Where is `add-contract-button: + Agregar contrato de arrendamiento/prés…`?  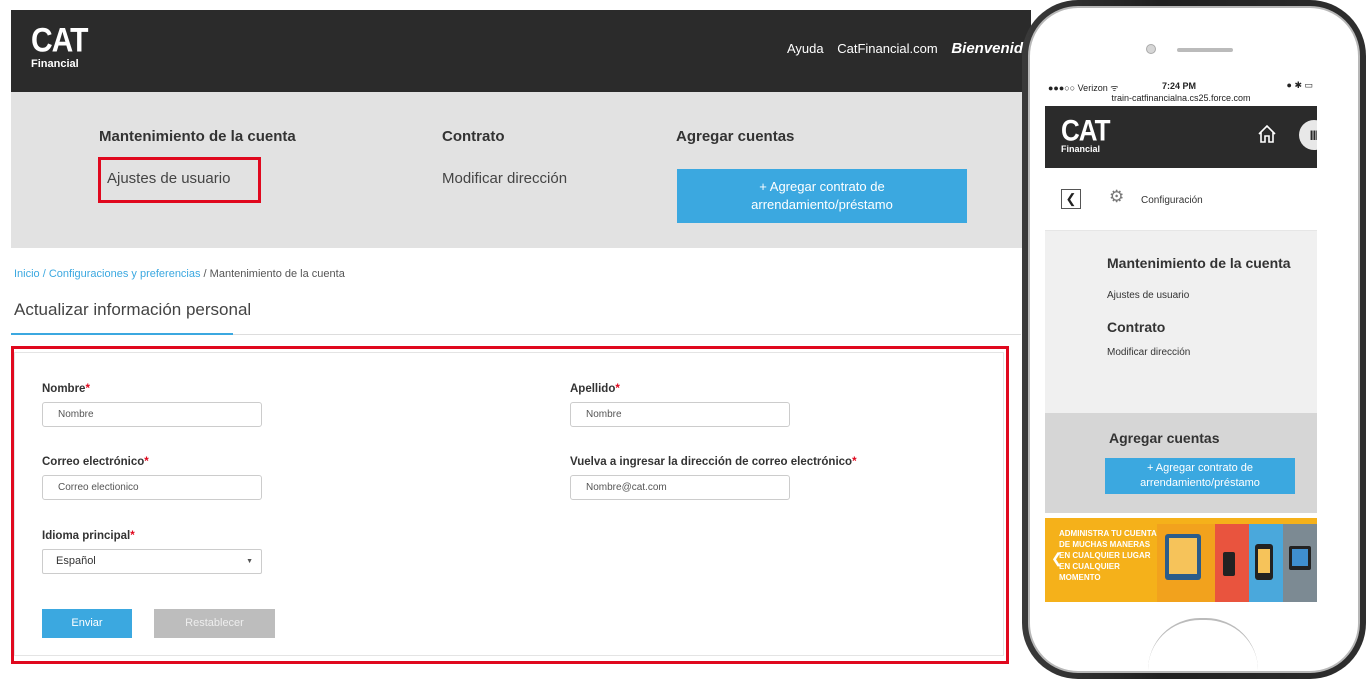
add-contract-button: + Agregar contrato de arrendamiento/prés… is located at coordinates (822, 196).